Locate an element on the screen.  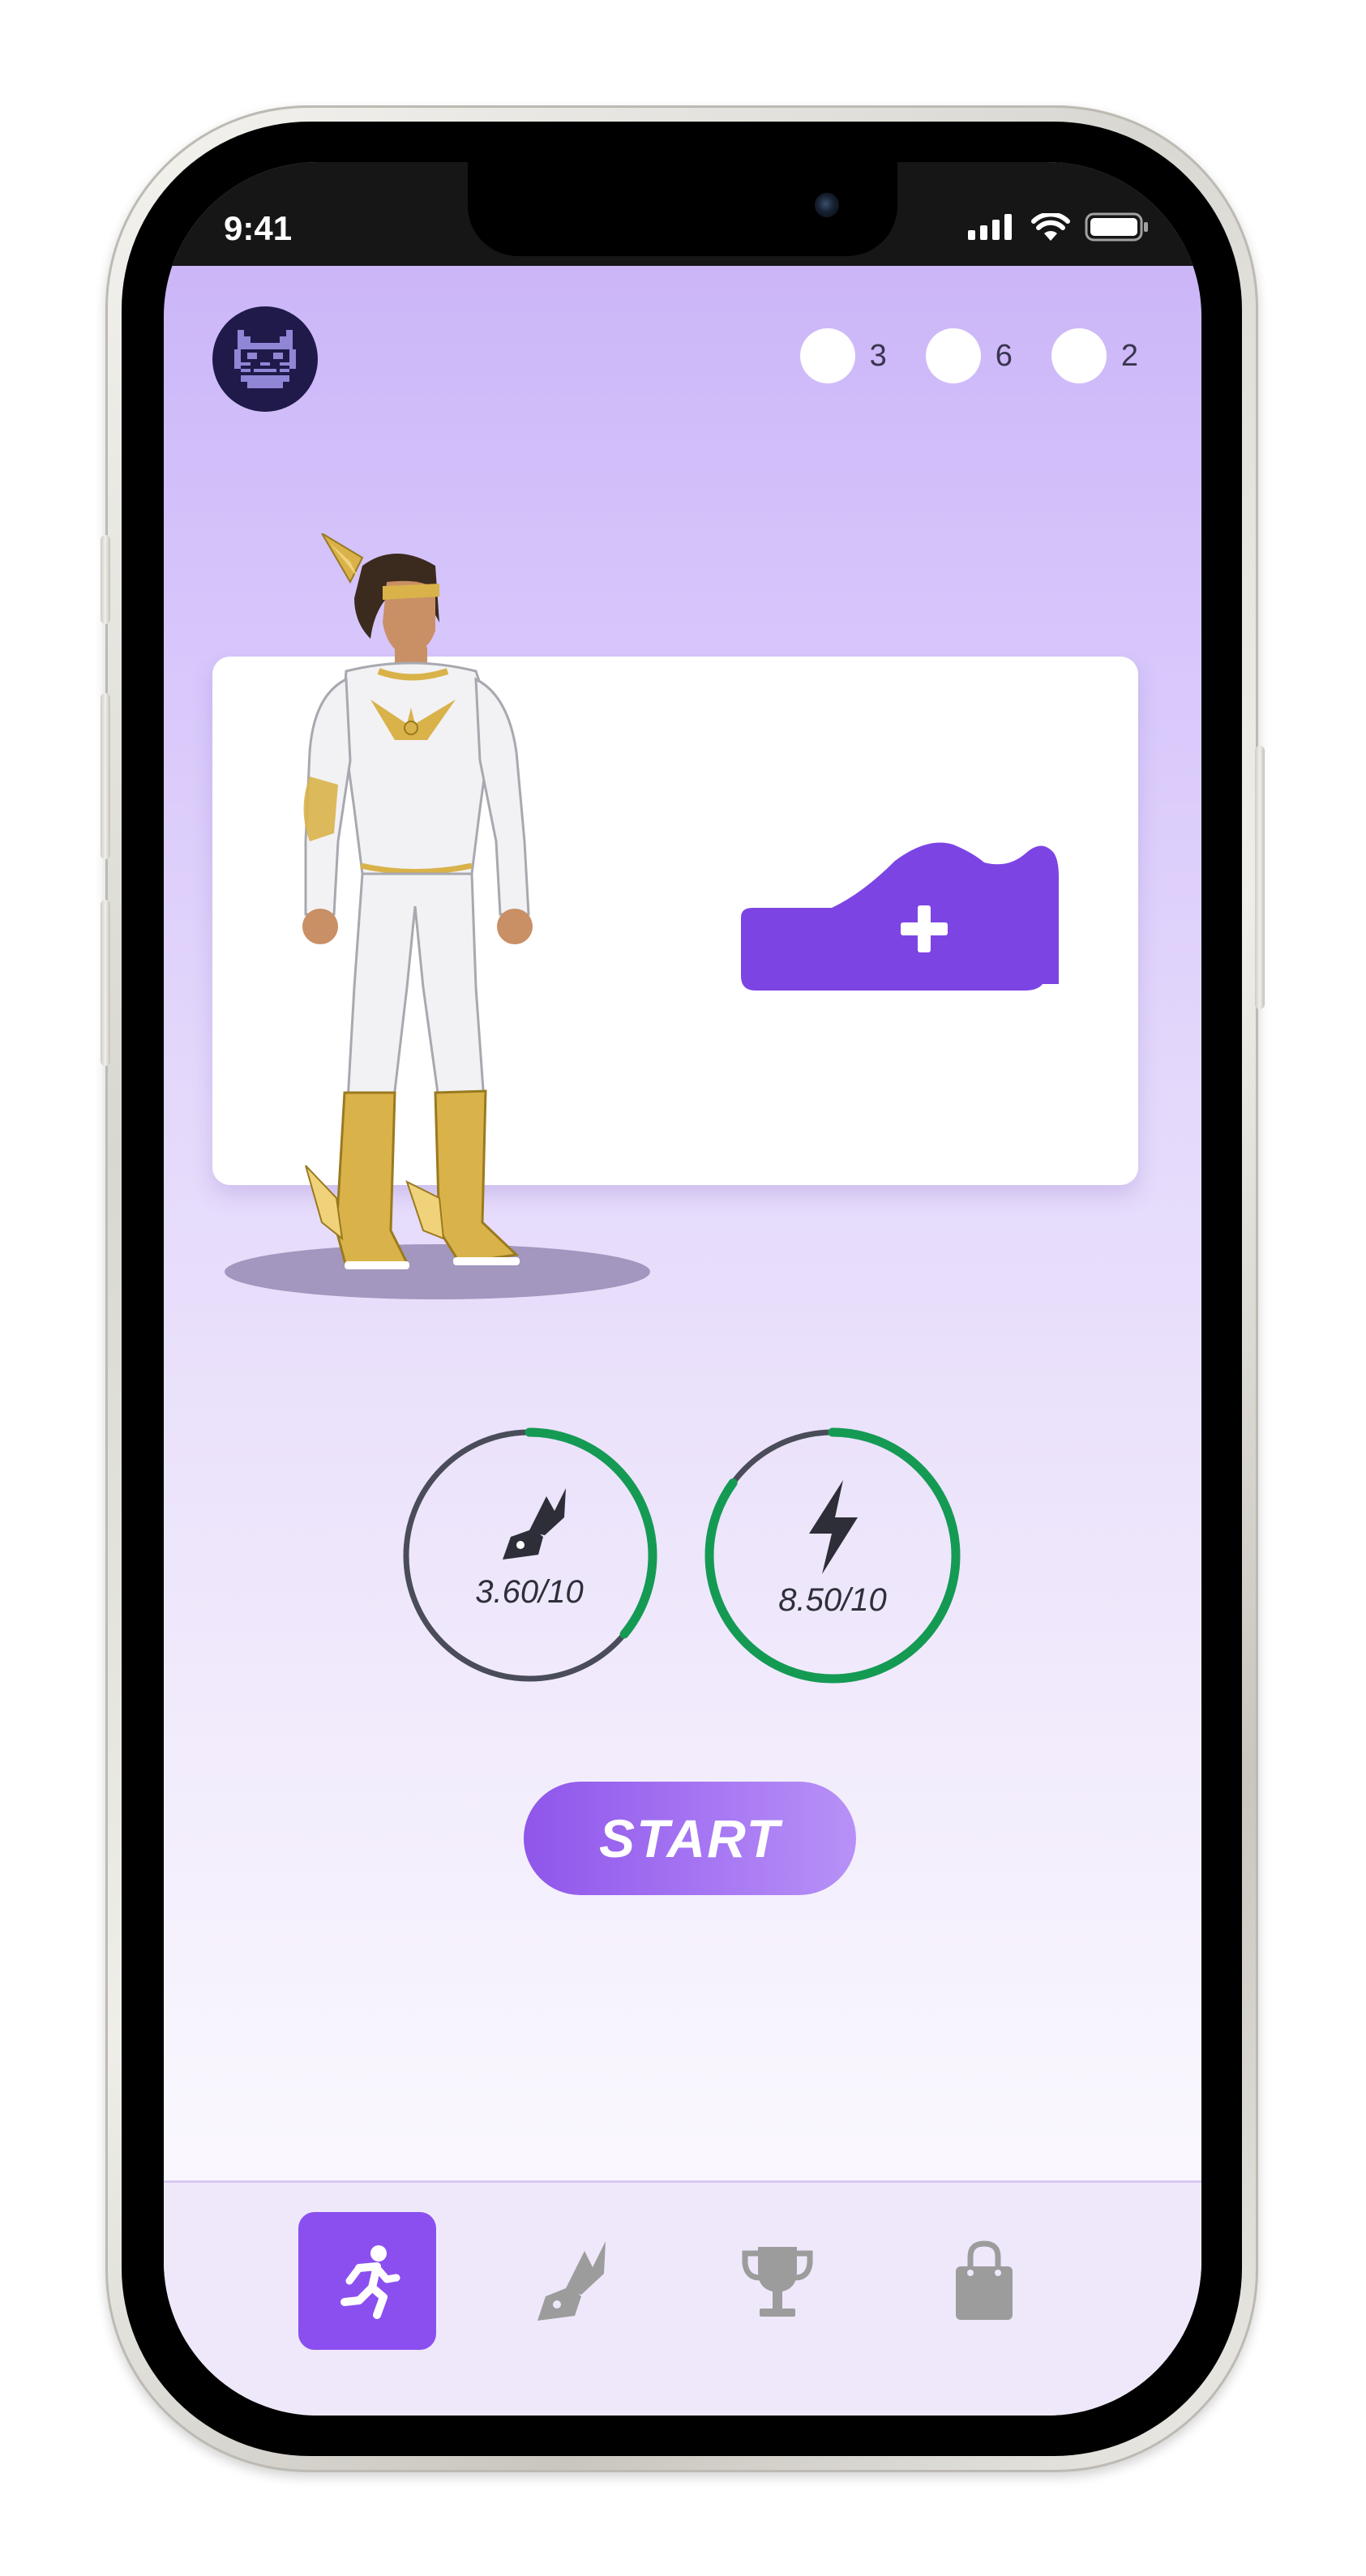
notch is located at coordinates (683, 209).